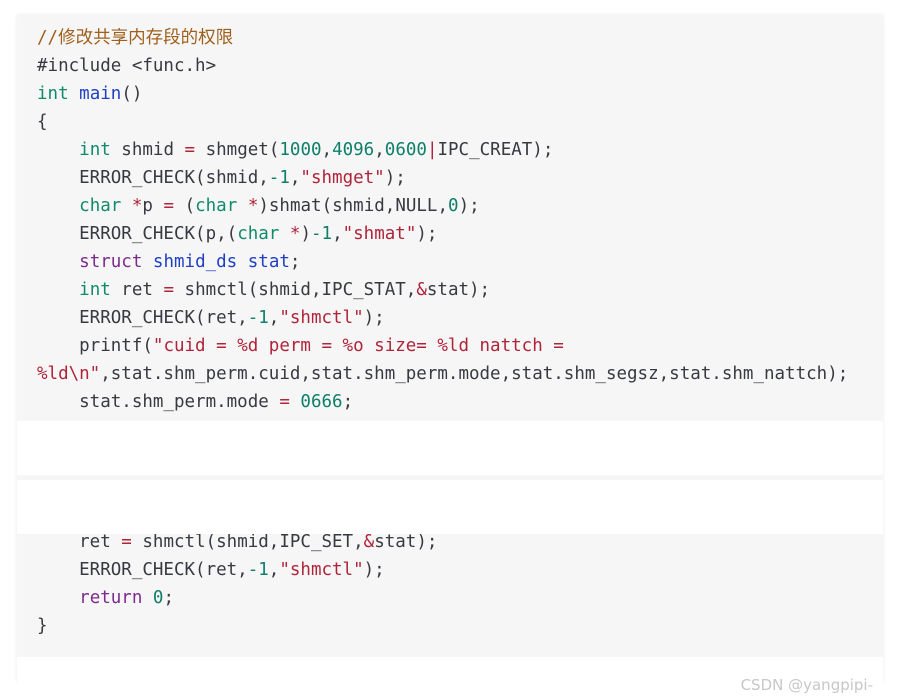 The width and height of the screenshot is (901, 698). Describe the element at coordinates (127, 66) in the screenshot. I see `code-token: #include <func.h>` at that location.